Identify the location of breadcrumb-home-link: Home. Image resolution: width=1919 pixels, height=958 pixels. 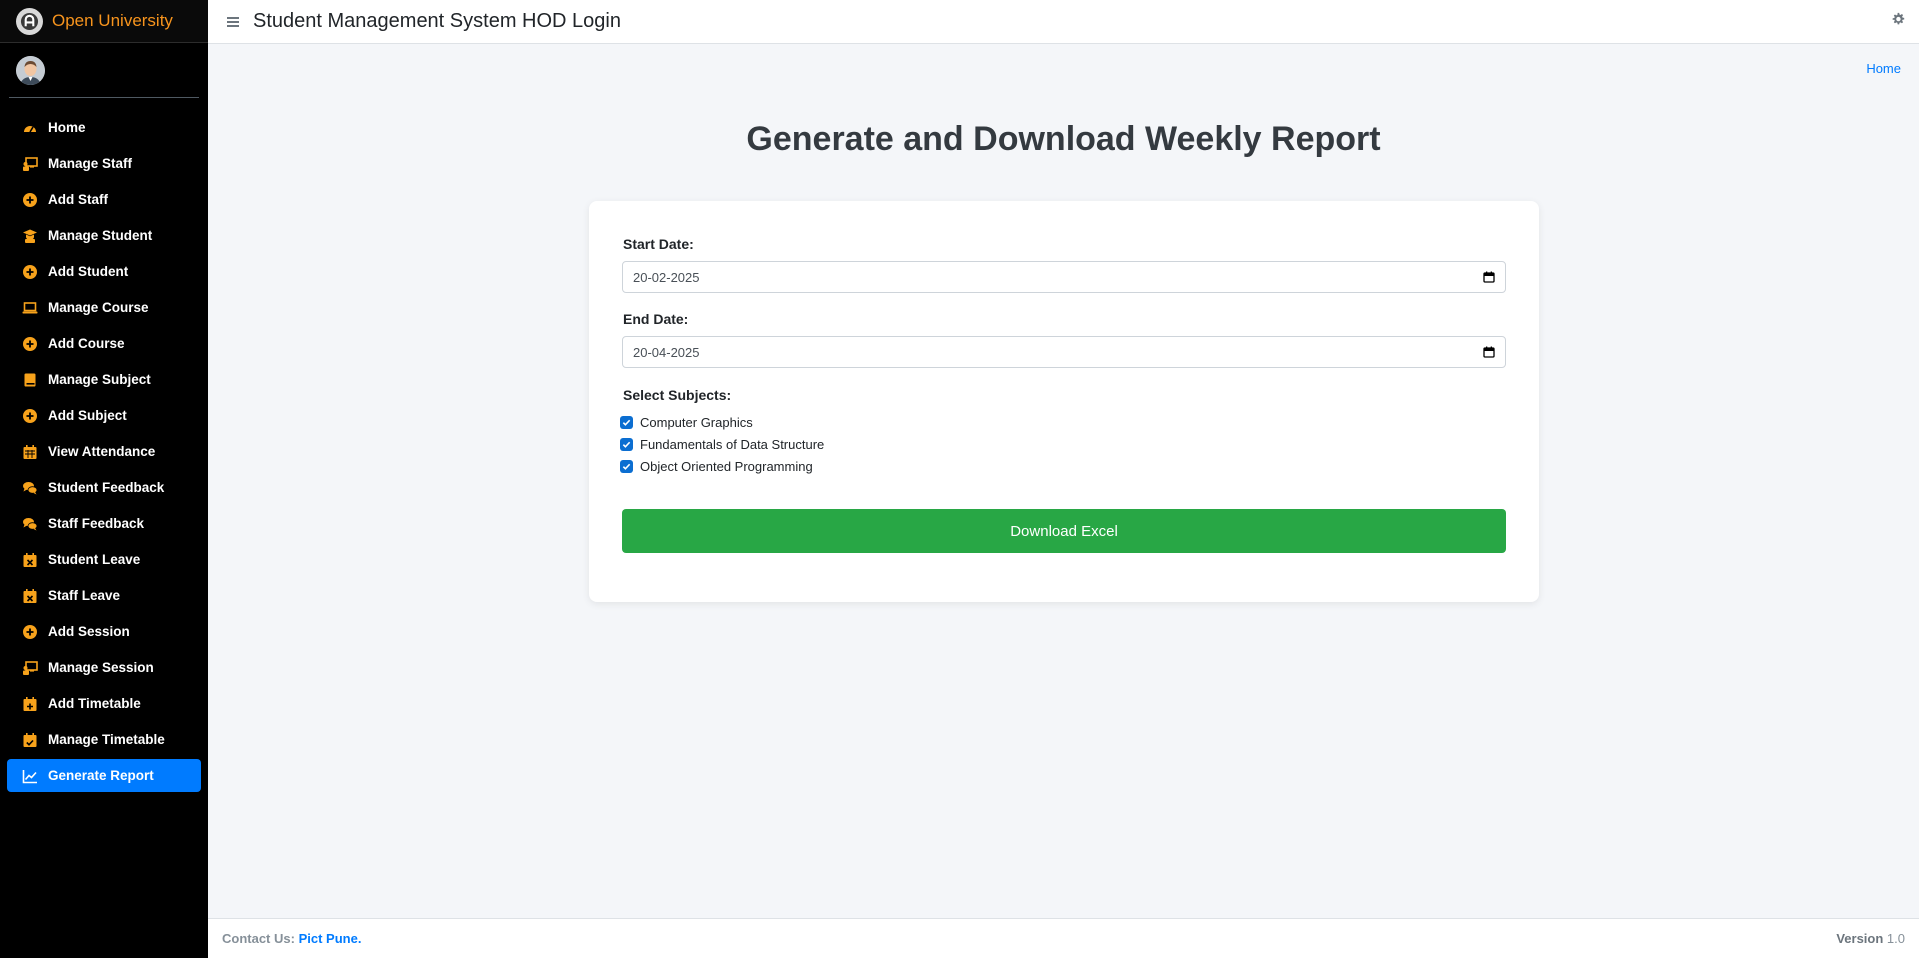
(1883, 68).